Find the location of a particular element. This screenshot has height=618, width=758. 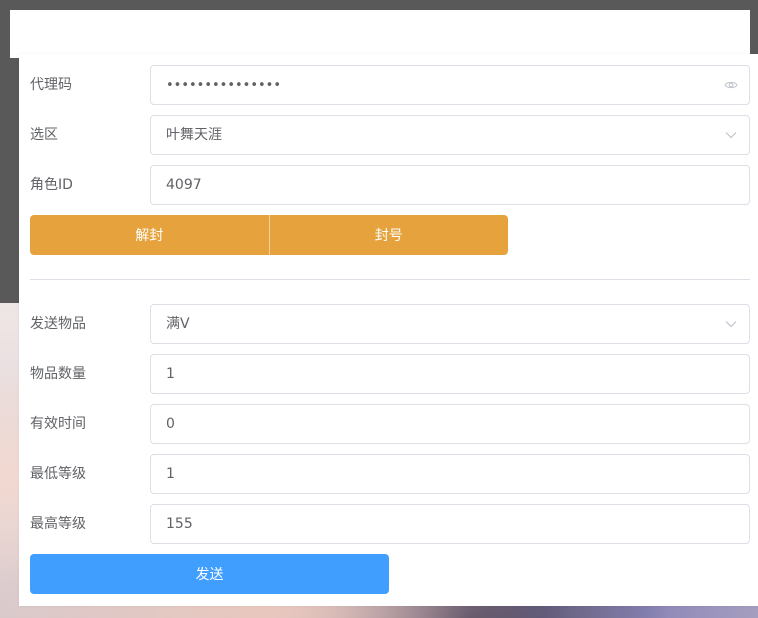

ban-button-group: 解封 封号 is located at coordinates (269, 235).